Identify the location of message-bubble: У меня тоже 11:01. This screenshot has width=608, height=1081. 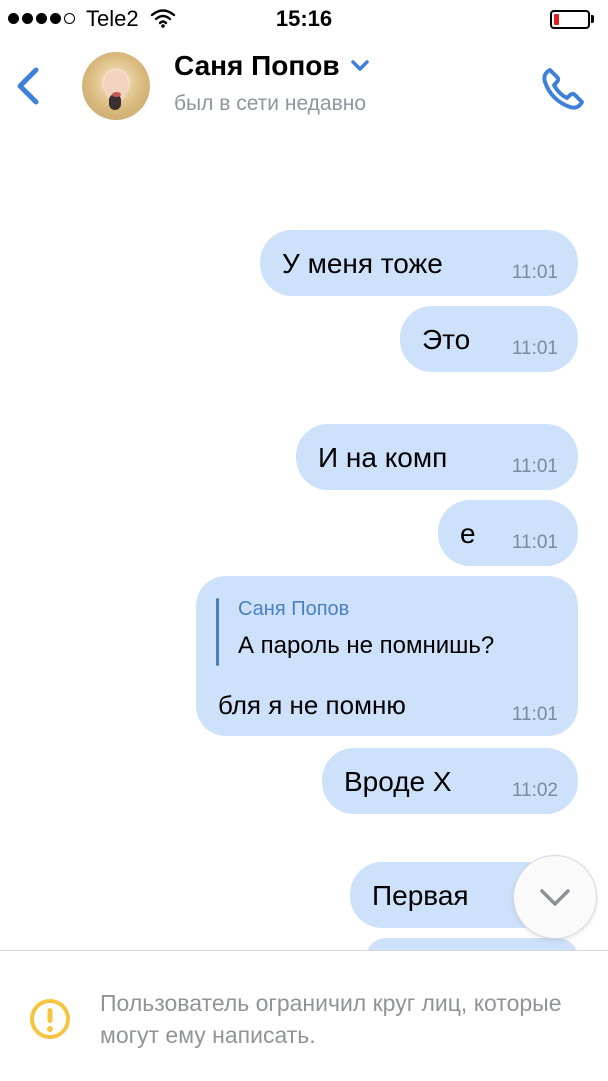
(419, 263).